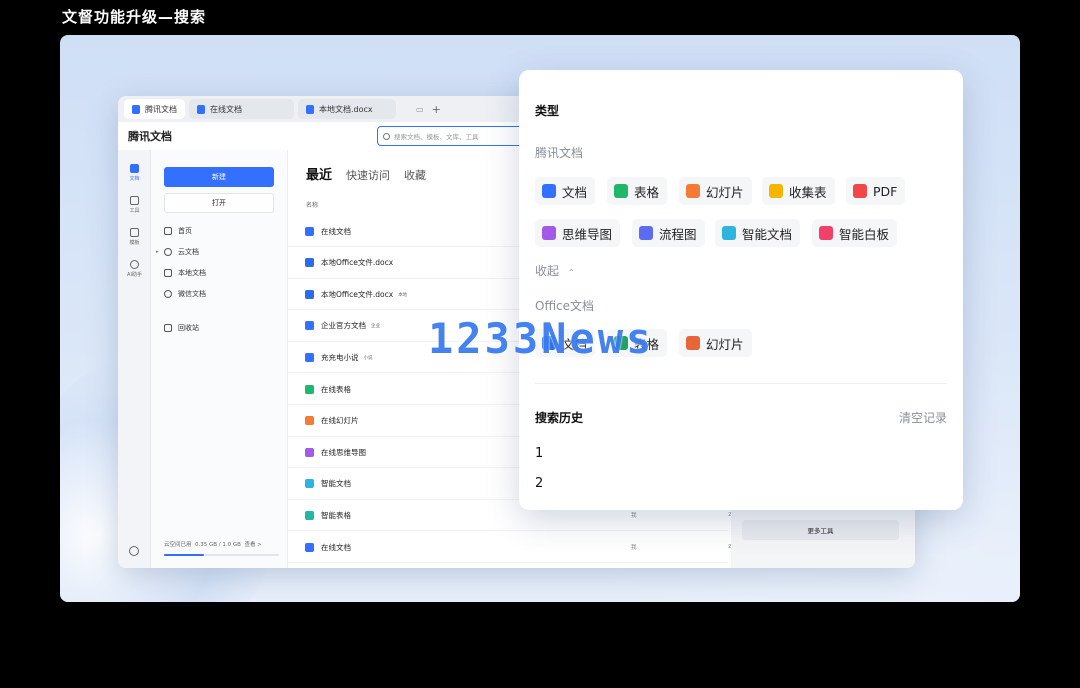 This screenshot has height=688, width=1080. Describe the element at coordinates (864, 234) in the screenshot. I see `type-chip-label: 智能白板` at that location.